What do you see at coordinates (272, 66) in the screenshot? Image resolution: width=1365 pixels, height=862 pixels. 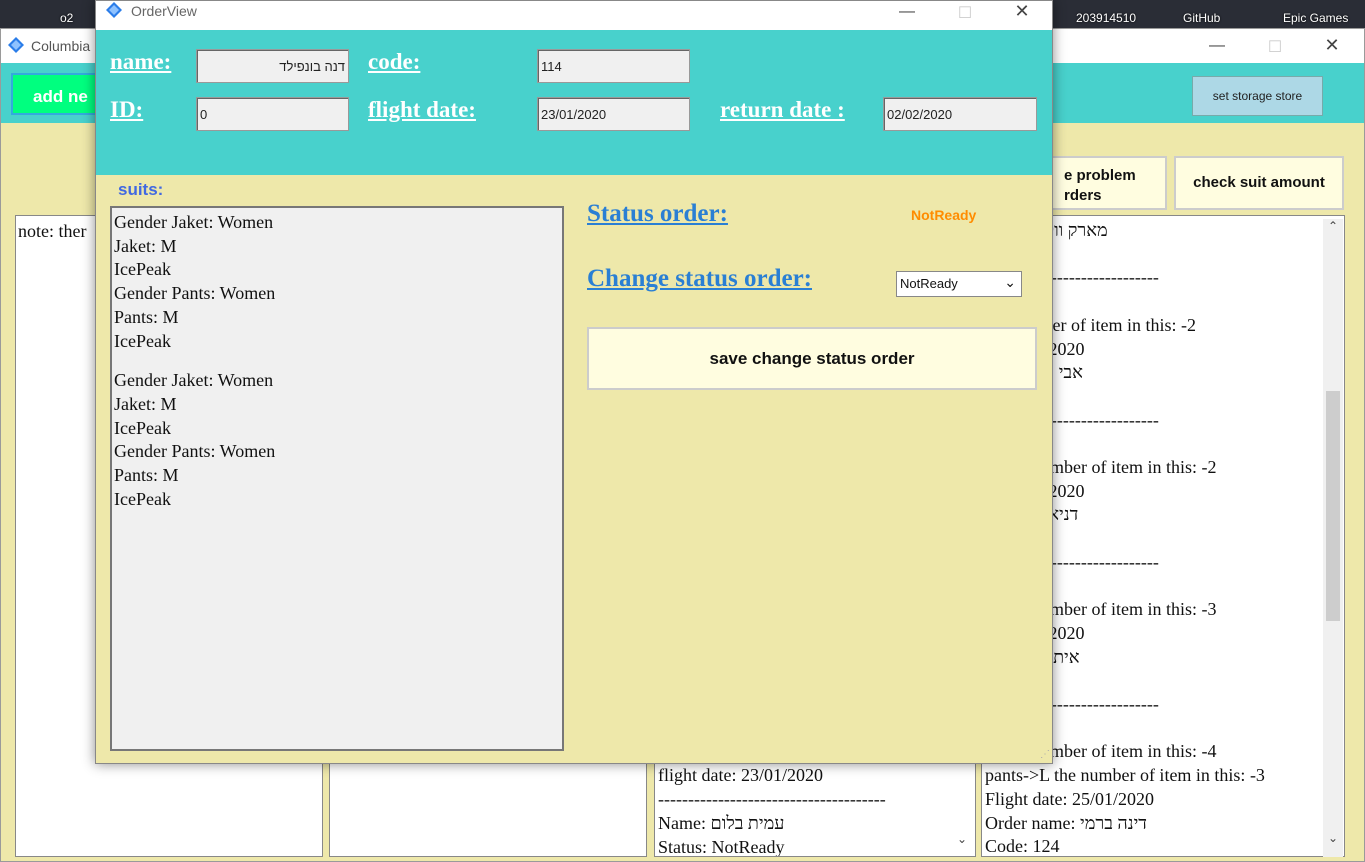 I see `name-field` at bounding box center [272, 66].